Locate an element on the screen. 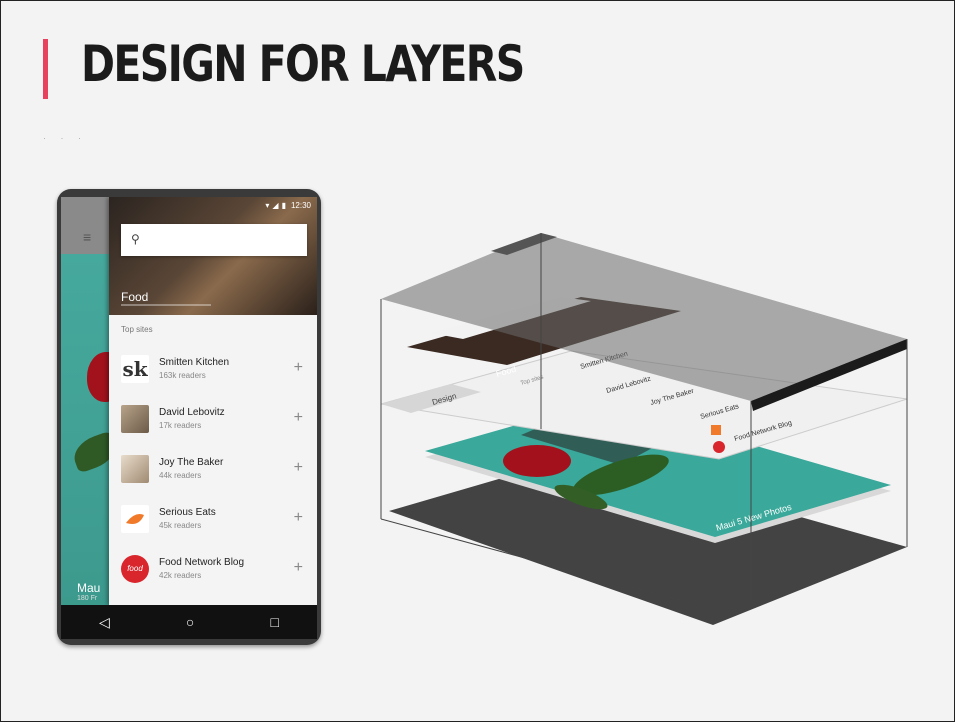 This screenshot has height=722, width=955. menu-icon: ≡ is located at coordinates (87, 237).